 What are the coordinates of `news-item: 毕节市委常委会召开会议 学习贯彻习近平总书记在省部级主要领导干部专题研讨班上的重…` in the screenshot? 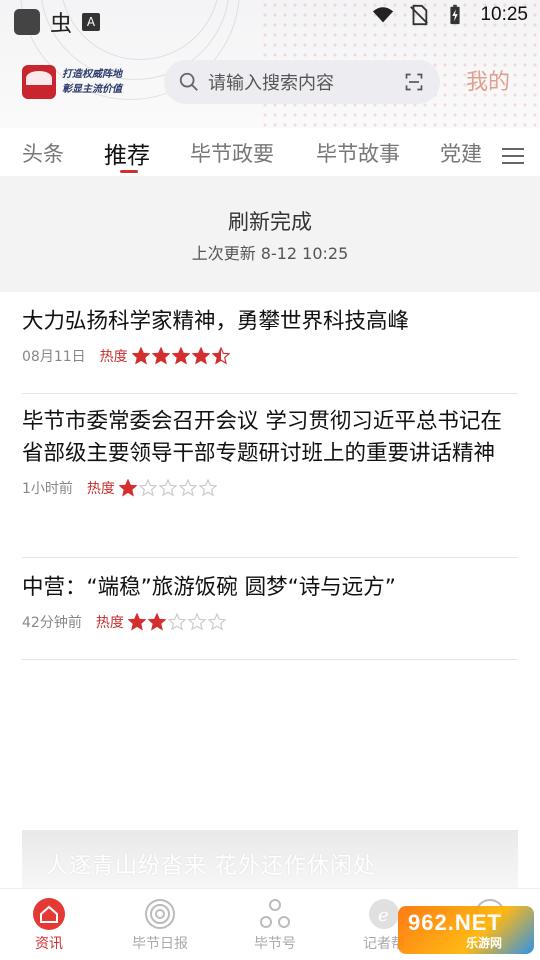 It's located at (270, 482).